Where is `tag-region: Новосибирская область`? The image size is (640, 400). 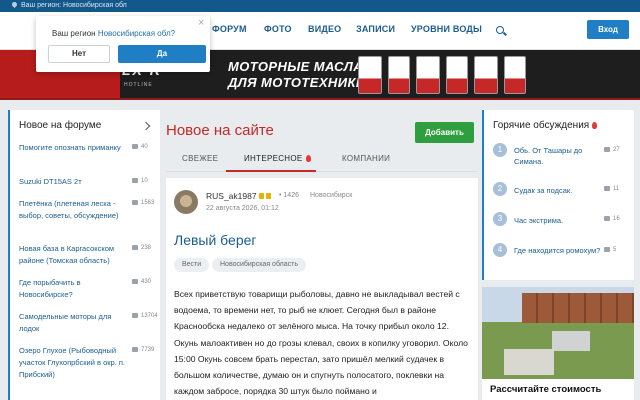
tag-region: Новосибирская область is located at coordinates (259, 265).